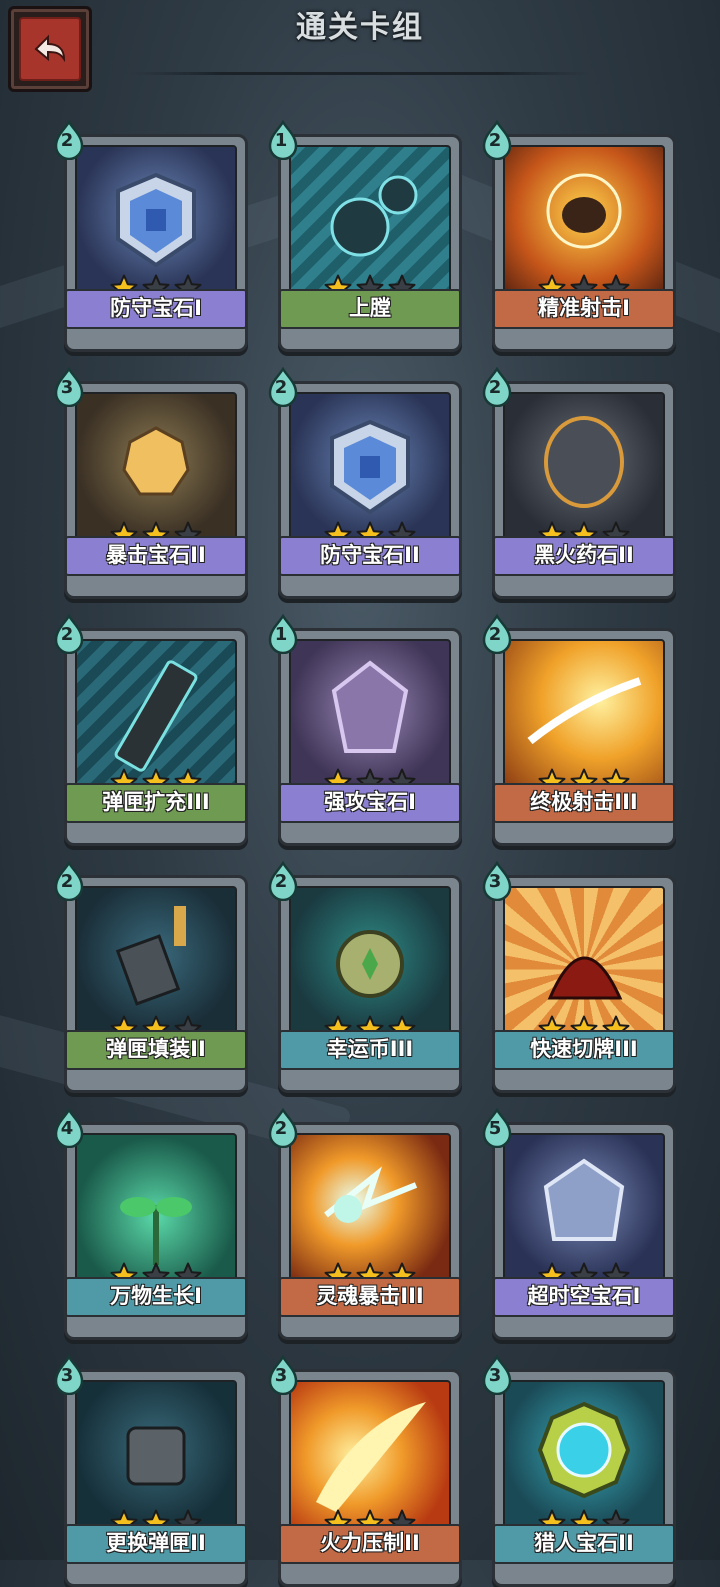 The image size is (720, 1587). I want to click on card-name: 暴击宝石II, so click(156, 556).